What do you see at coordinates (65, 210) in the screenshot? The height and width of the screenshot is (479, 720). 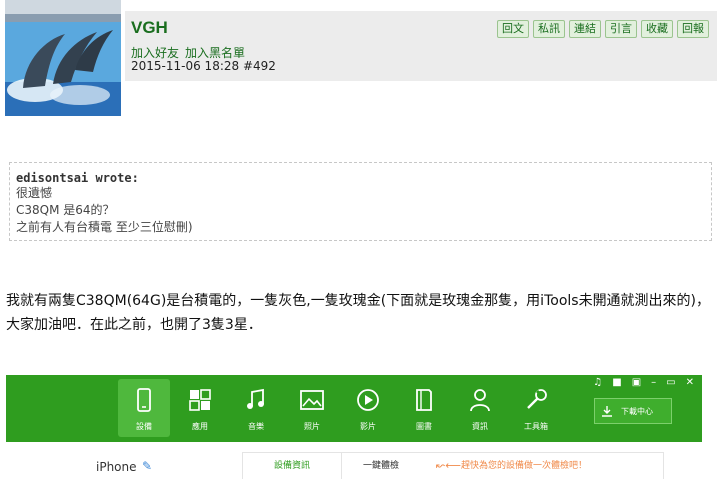 I see `quote-line: C38QM 是64的？` at bounding box center [65, 210].